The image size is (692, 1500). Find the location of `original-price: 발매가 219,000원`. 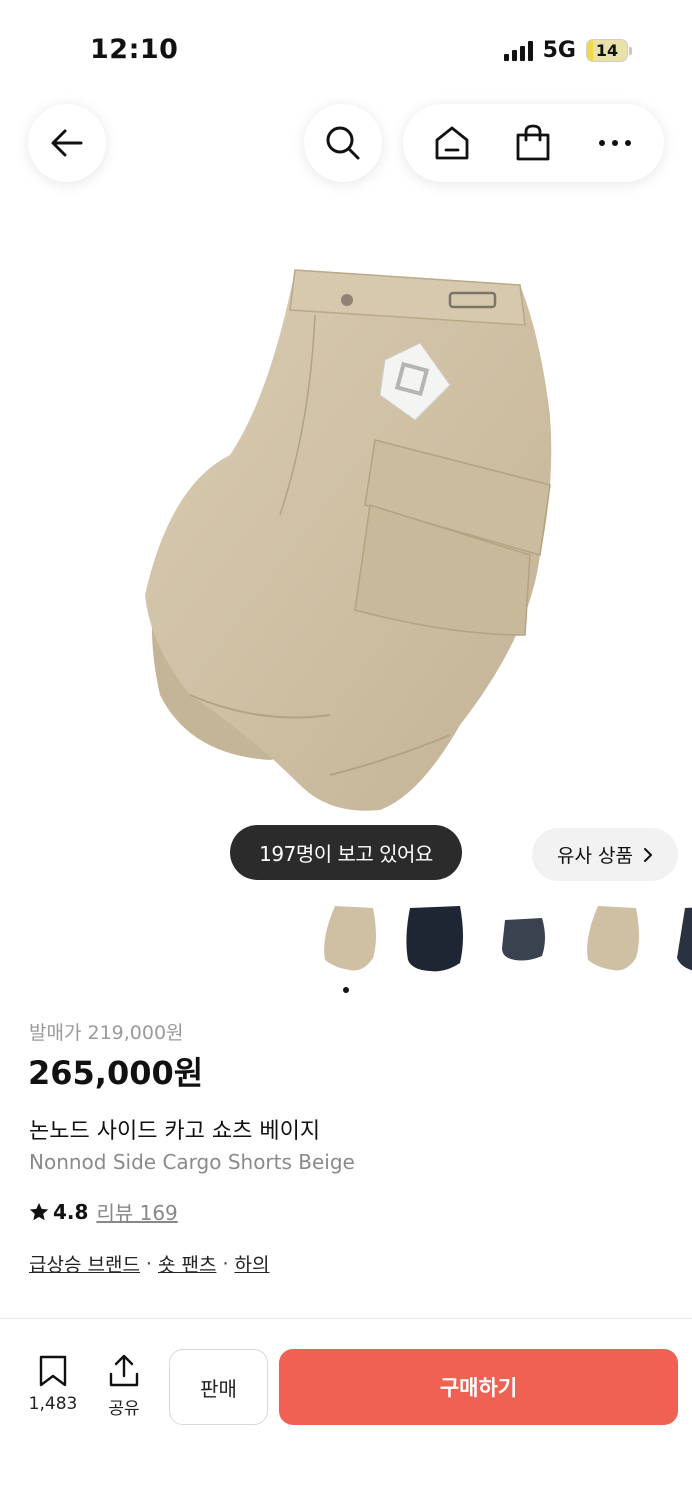

original-price: 발매가 219,000원 is located at coordinates (106, 1033).